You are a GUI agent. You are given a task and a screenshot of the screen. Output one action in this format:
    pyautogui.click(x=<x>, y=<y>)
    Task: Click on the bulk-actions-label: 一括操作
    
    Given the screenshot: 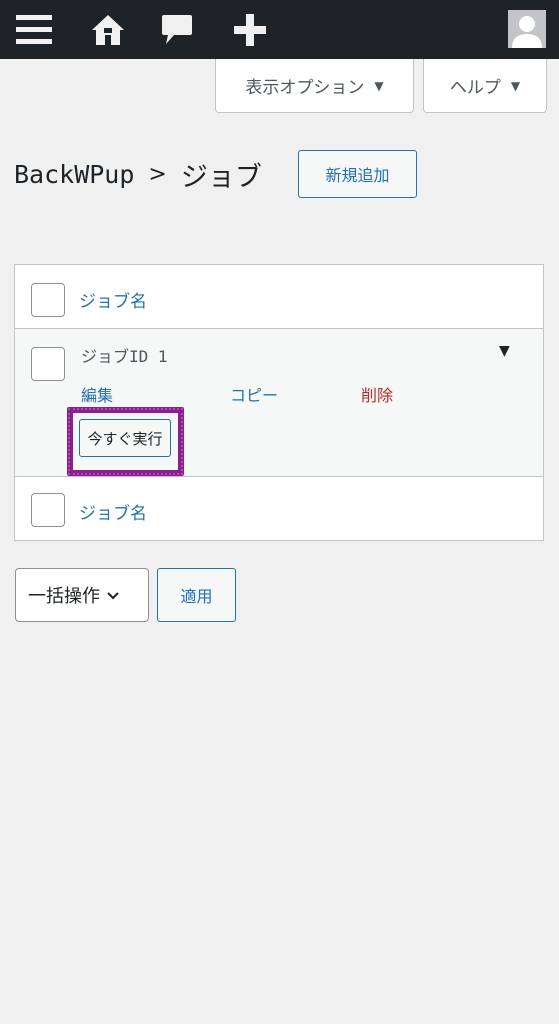 What is the action you would take?
    pyautogui.click(x=64, y=596)
    